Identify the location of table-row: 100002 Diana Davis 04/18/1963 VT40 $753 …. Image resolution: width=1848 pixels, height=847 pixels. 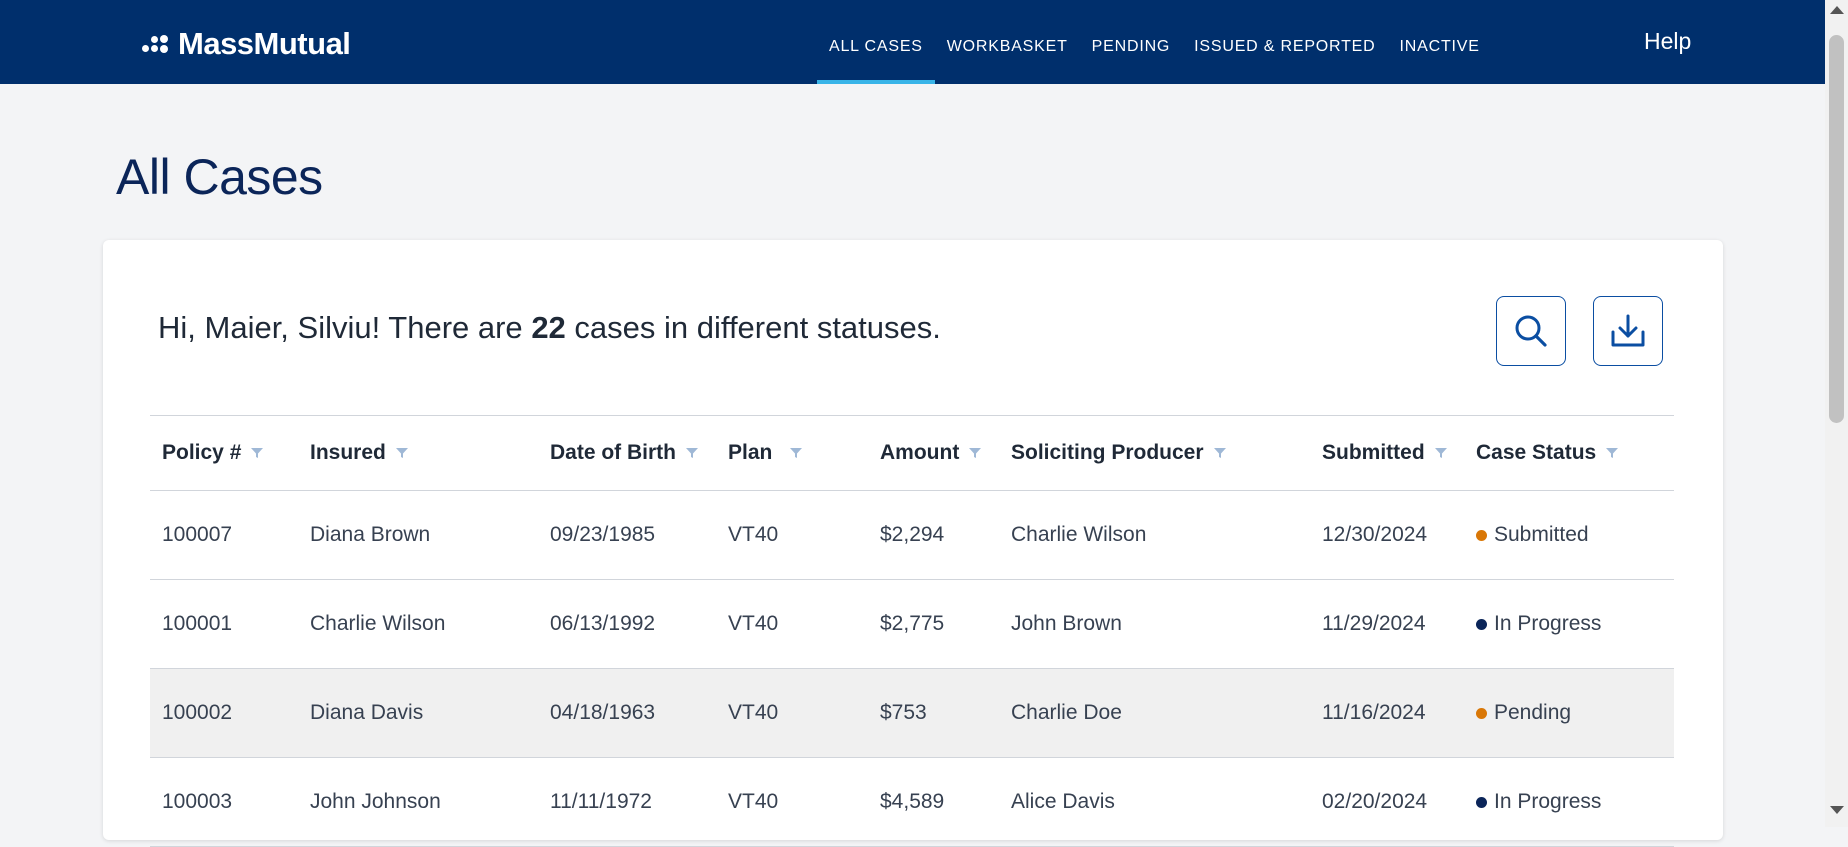
(912, 713).